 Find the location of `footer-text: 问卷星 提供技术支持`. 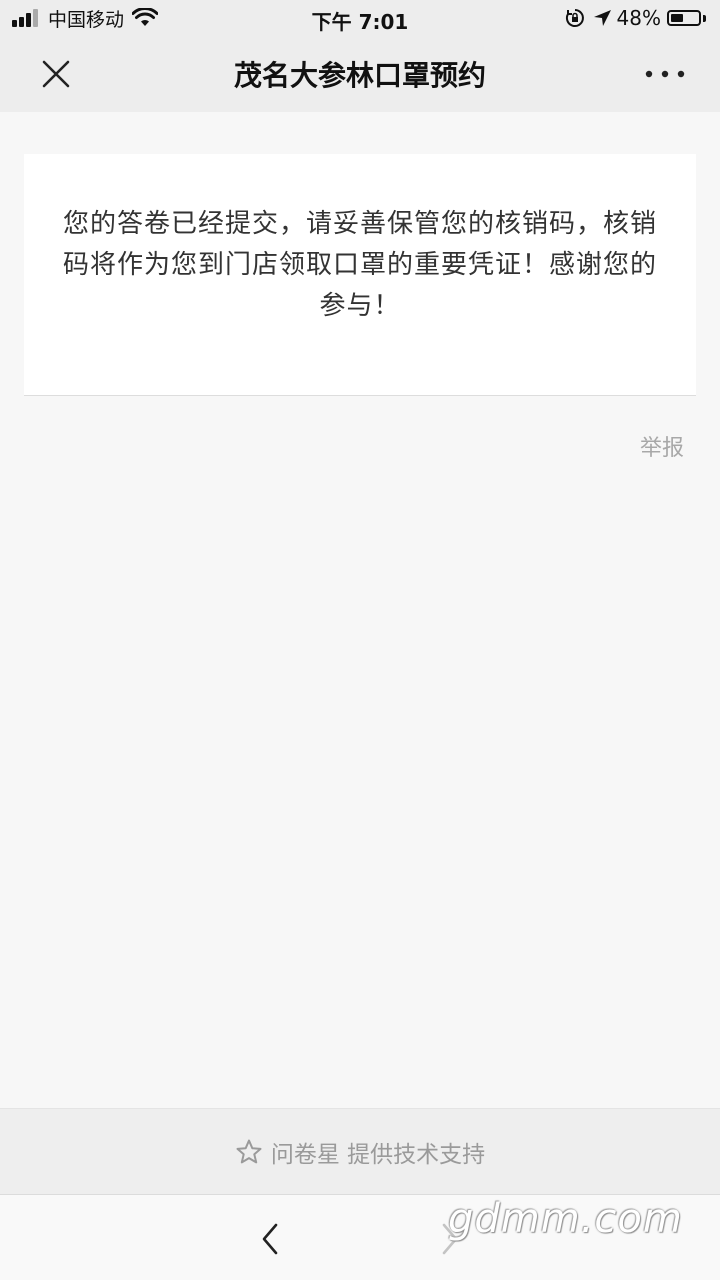

footer-text: 问卷星 提供技术支持 is located at coordinates (378, 1155).